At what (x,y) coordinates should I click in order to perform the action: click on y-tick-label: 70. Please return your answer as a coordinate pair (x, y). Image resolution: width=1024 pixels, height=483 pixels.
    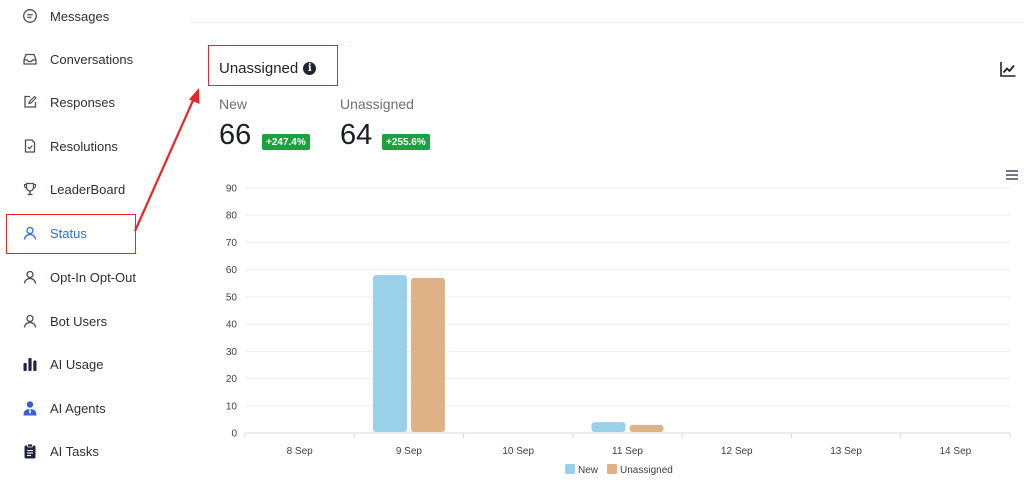
    Looking at the image, I should click on (232, 243).